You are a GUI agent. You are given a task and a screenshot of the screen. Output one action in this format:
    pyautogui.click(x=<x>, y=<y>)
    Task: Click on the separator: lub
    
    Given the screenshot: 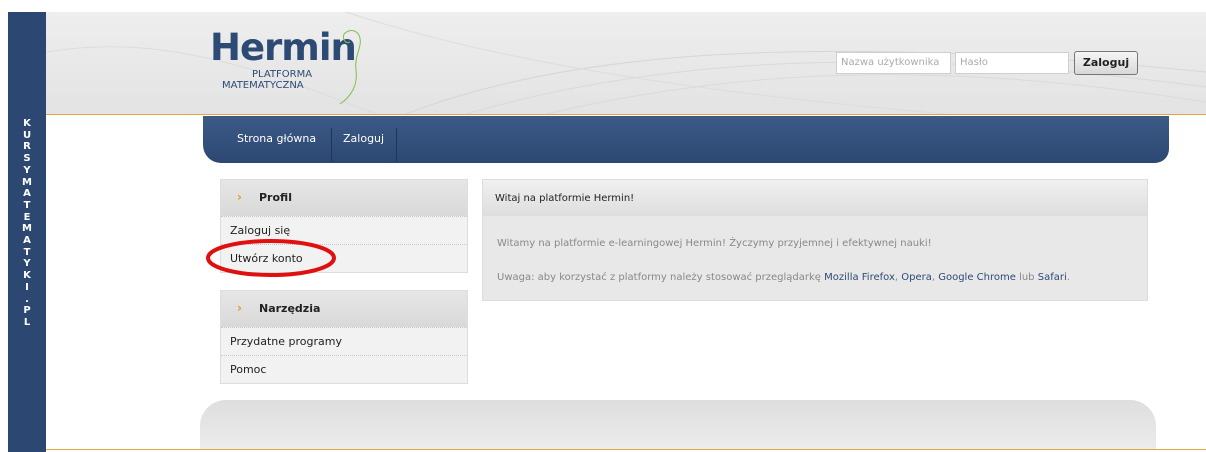 What is the action you would take?
    pyautogui.click(x=1026, y=277)
    